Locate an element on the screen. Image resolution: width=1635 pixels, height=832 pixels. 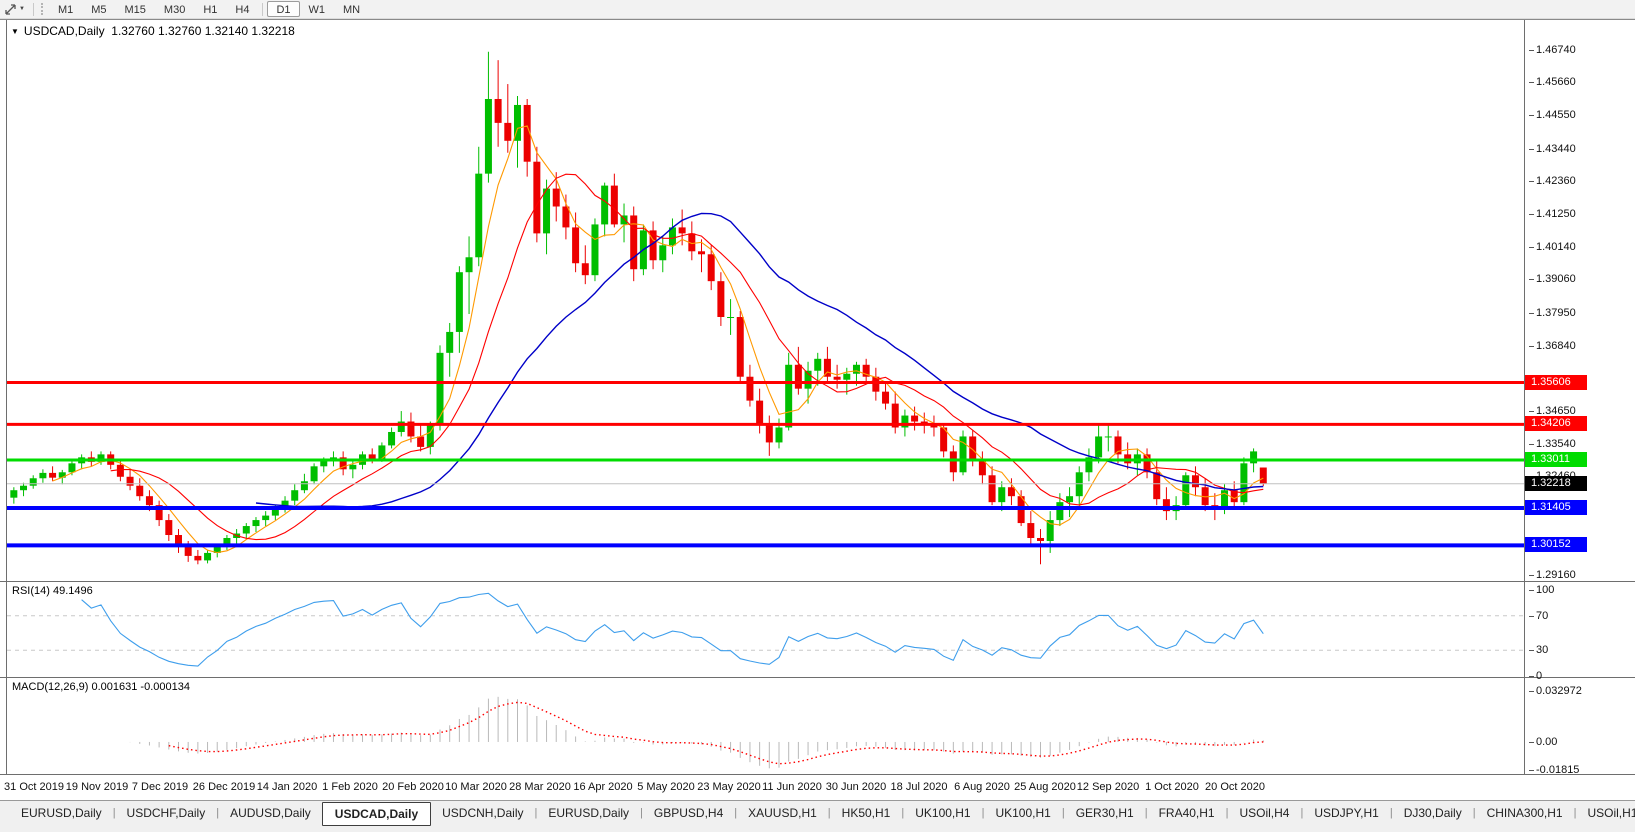
diagonal-arrows-icon is located at coordinates (10, 9).